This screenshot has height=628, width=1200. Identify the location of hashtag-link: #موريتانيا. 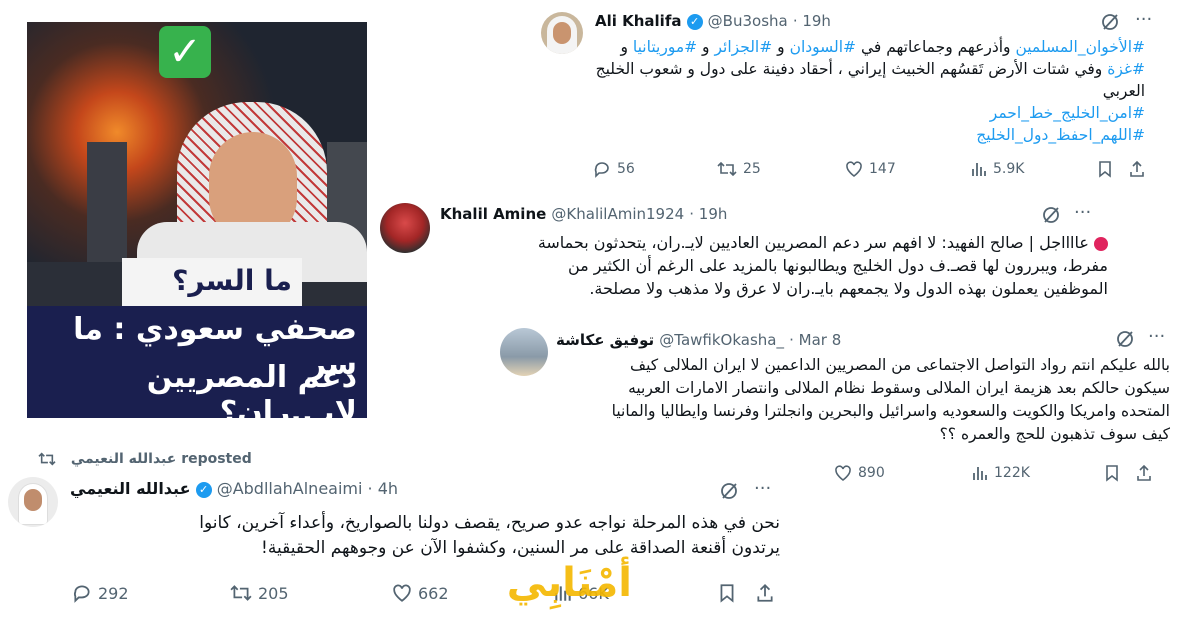
(665, 47).